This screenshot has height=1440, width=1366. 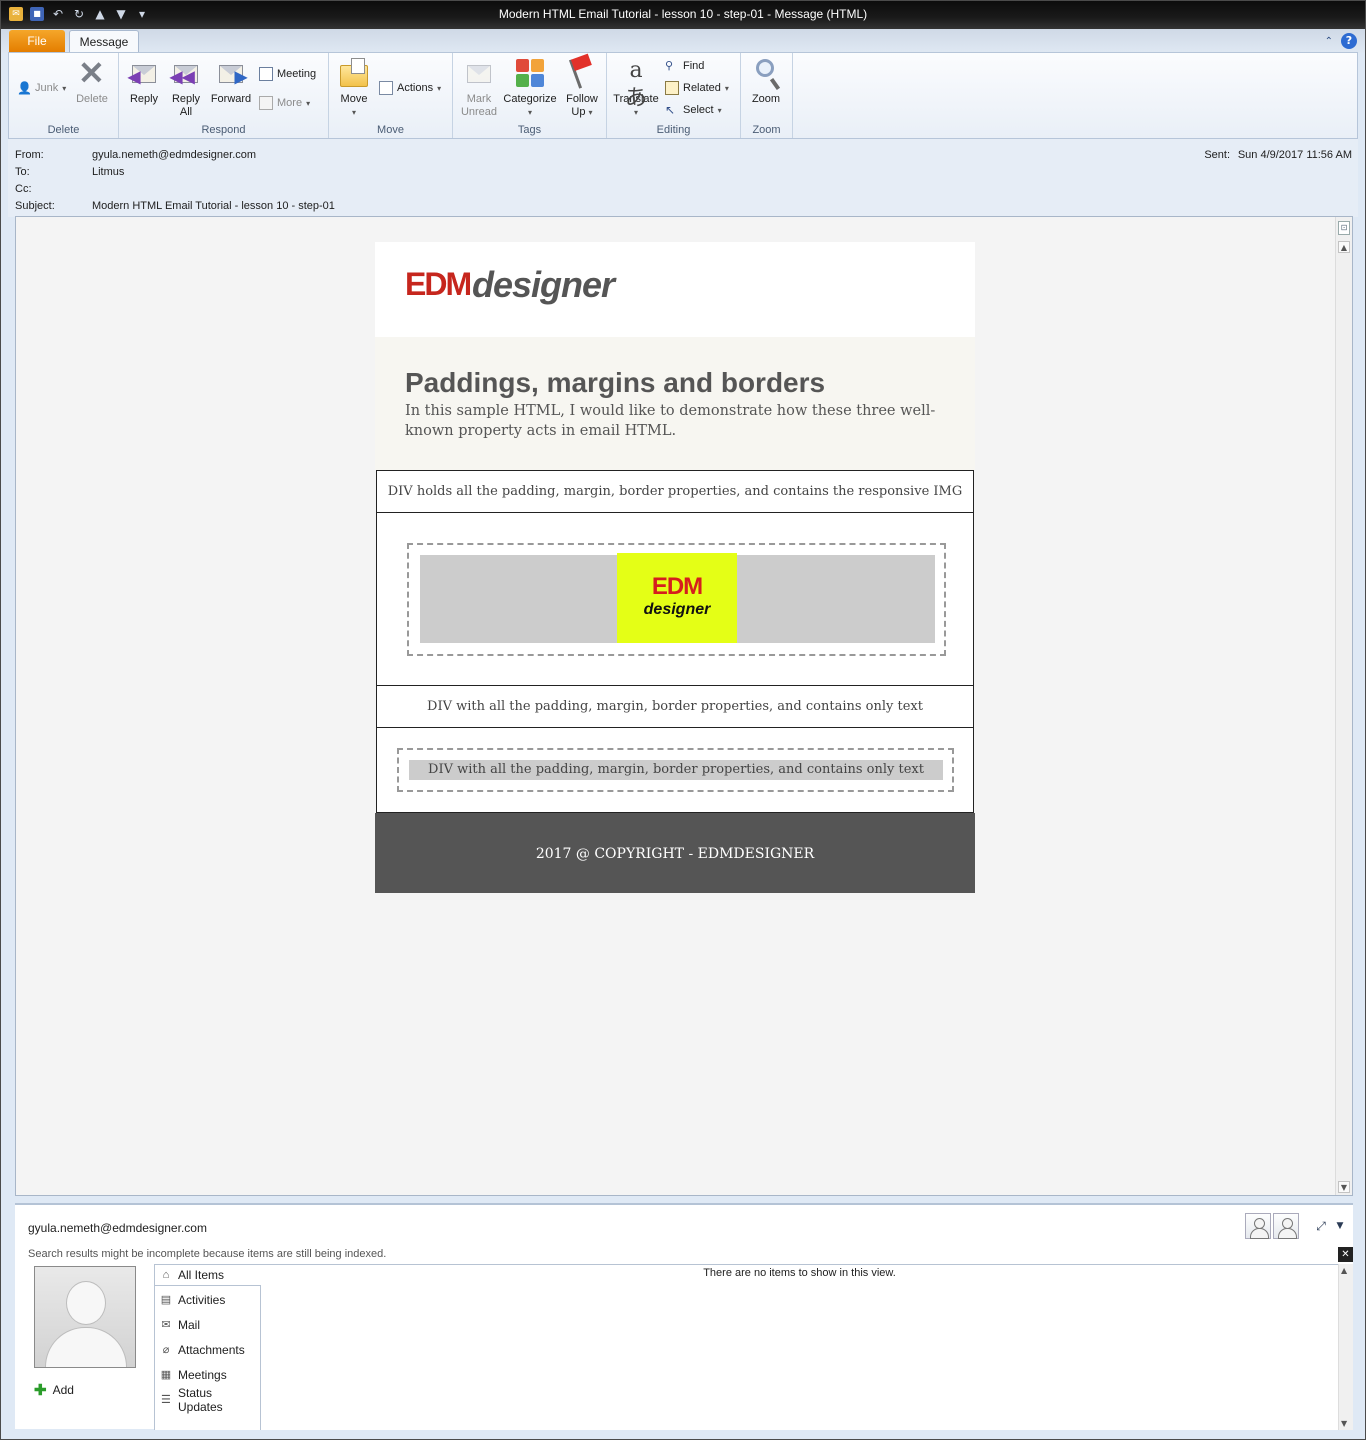 What do you see at coordinates (479, 99) in the screenshot?
I see `mark-unread-label-1: Mark` at bounding box center [479, 99].